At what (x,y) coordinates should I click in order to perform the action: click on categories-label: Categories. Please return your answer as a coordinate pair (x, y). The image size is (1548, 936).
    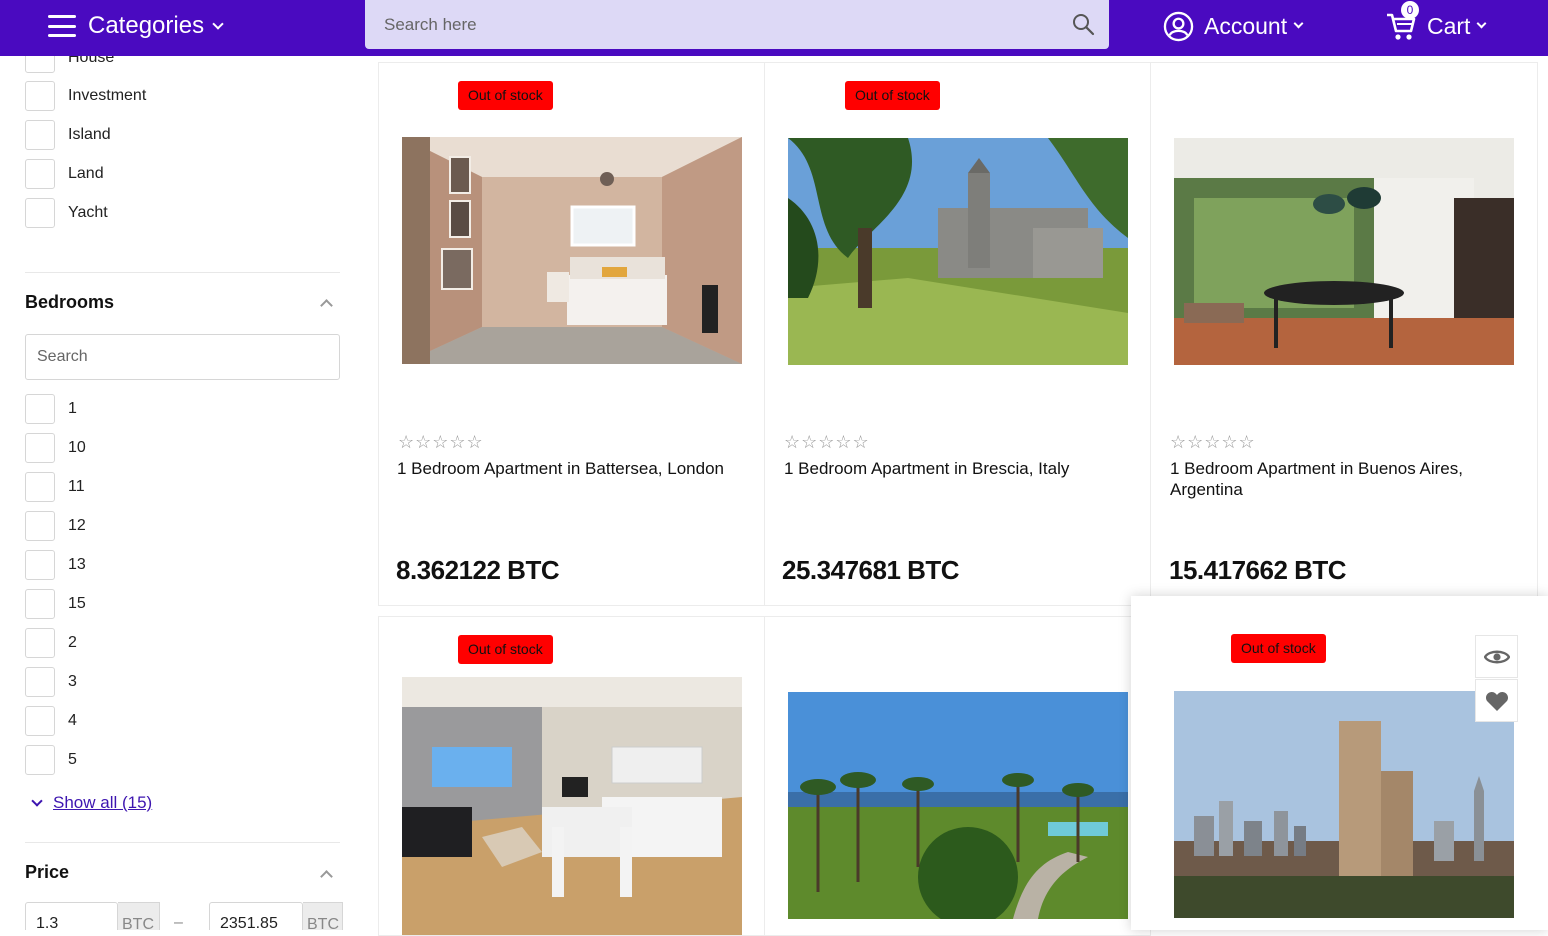
    Looking at the image, I should click on (146, 25).